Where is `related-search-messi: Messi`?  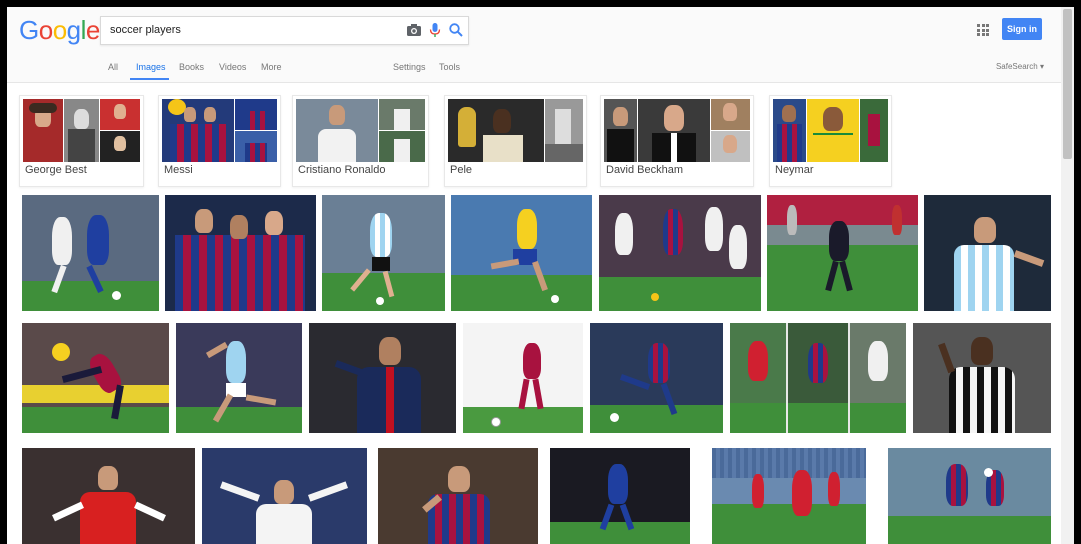
related-search-messi: Messi is located at coordinates (219, 141).